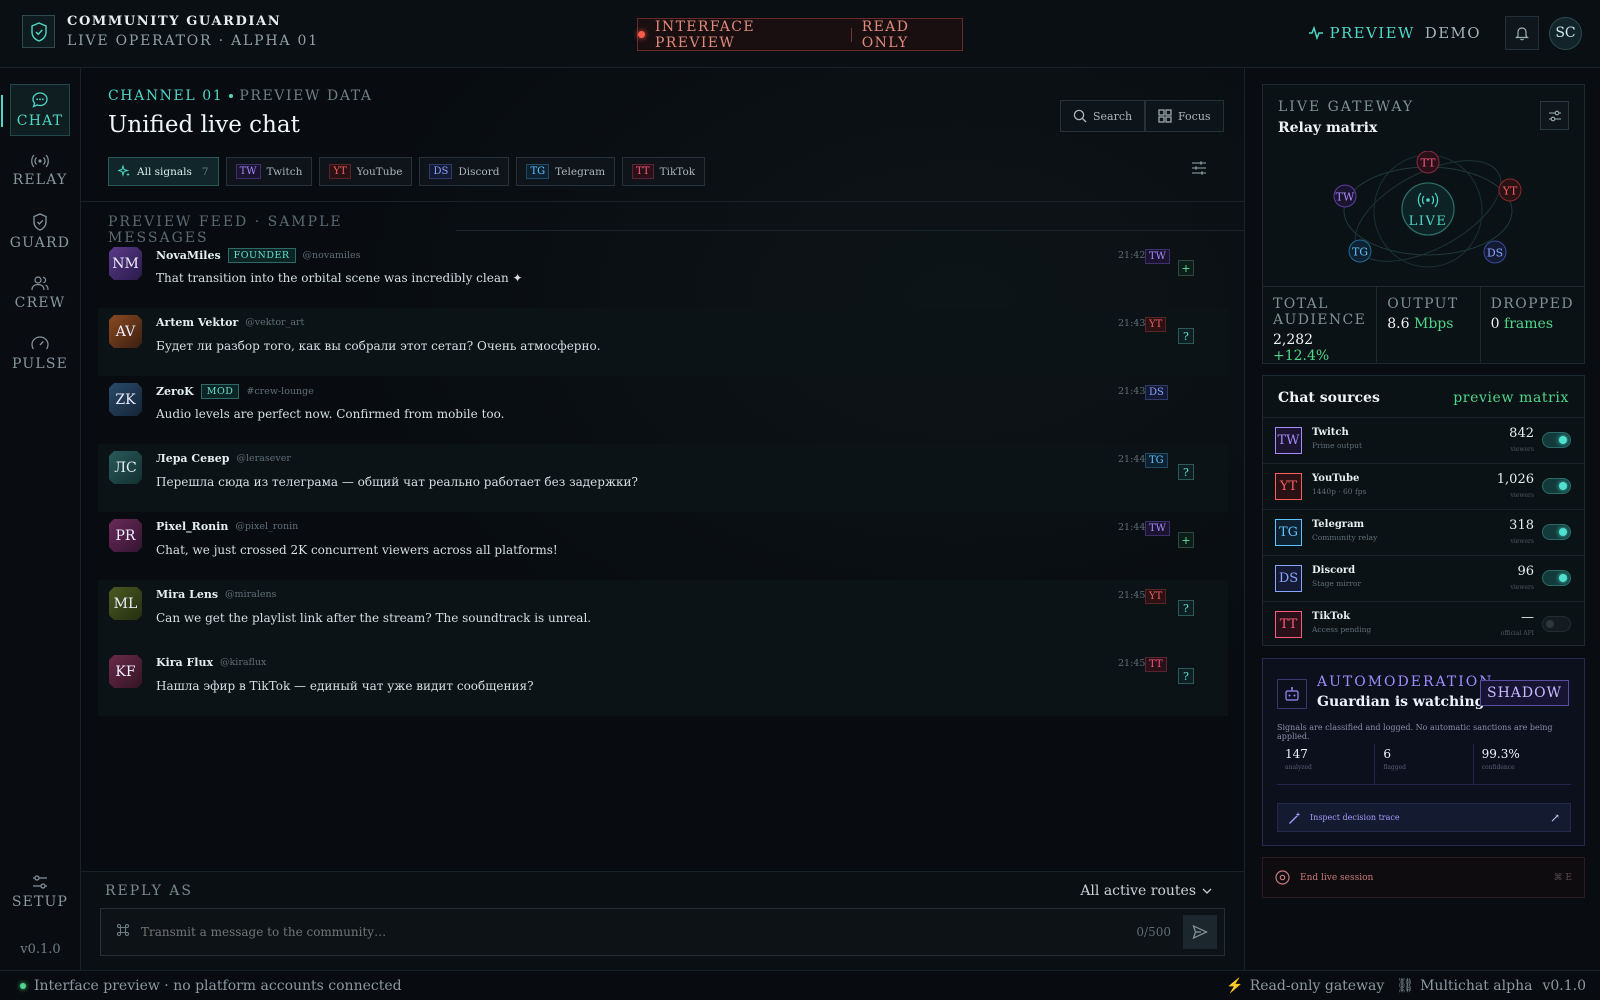  Describe the element at coordinates (175, 391) in the screenshot. I see `author-name: ZeroK` at that location.